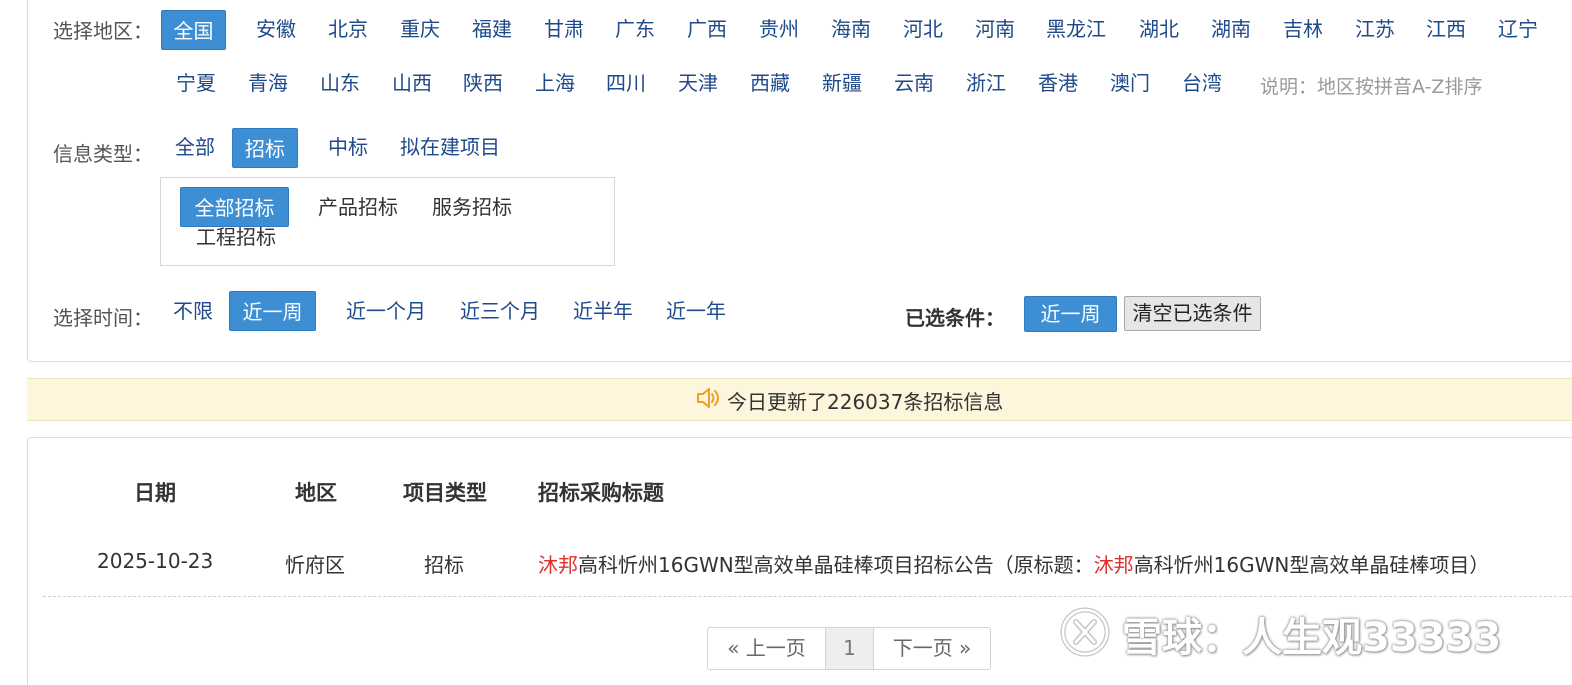  I want to click on time-option-month: 近一个月, so click(386, 311).